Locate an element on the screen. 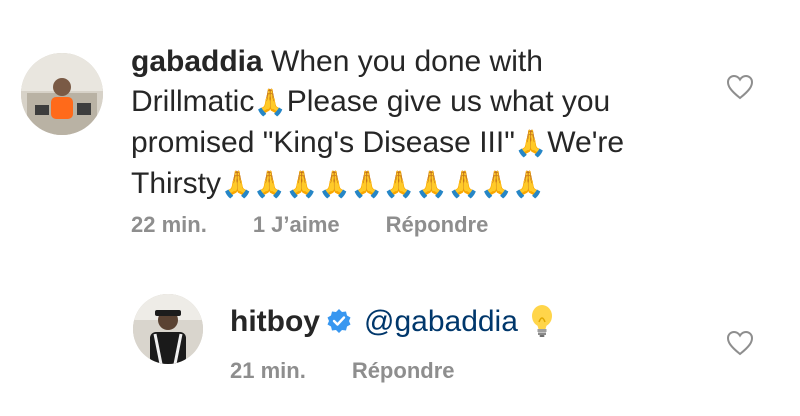 The height and width of the screenshot is (416, 800). verified-badge-icon is located at coordinates (339, 321).